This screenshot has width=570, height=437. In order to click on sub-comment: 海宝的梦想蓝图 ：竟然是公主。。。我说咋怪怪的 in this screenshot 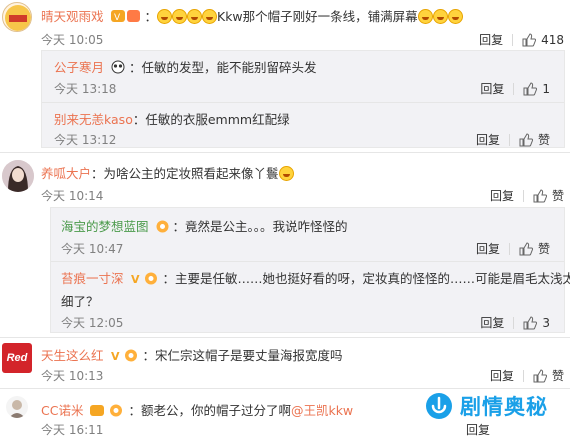, I will do `click(204, 225)`.